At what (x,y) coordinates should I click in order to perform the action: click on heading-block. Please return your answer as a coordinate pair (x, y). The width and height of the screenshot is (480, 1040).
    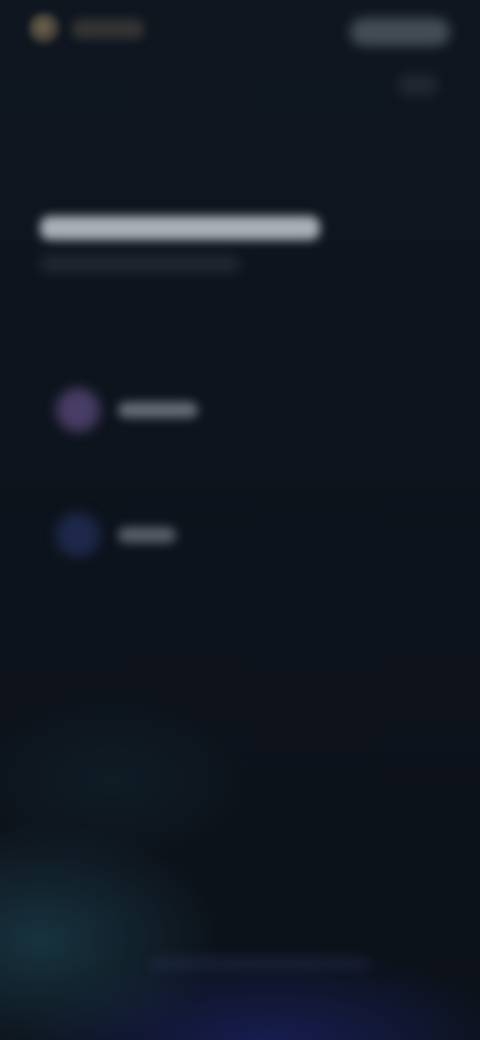
    Looking at the image, I should click on (185, 241).